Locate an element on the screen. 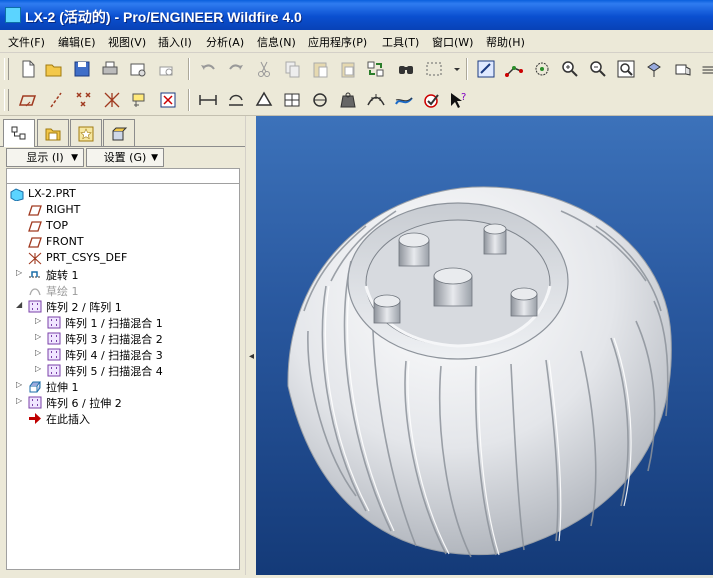 Image resolution: width=713 pixels, height=578 pixels. menu-window: 窗口(W) is located at coordinates (452, 42).